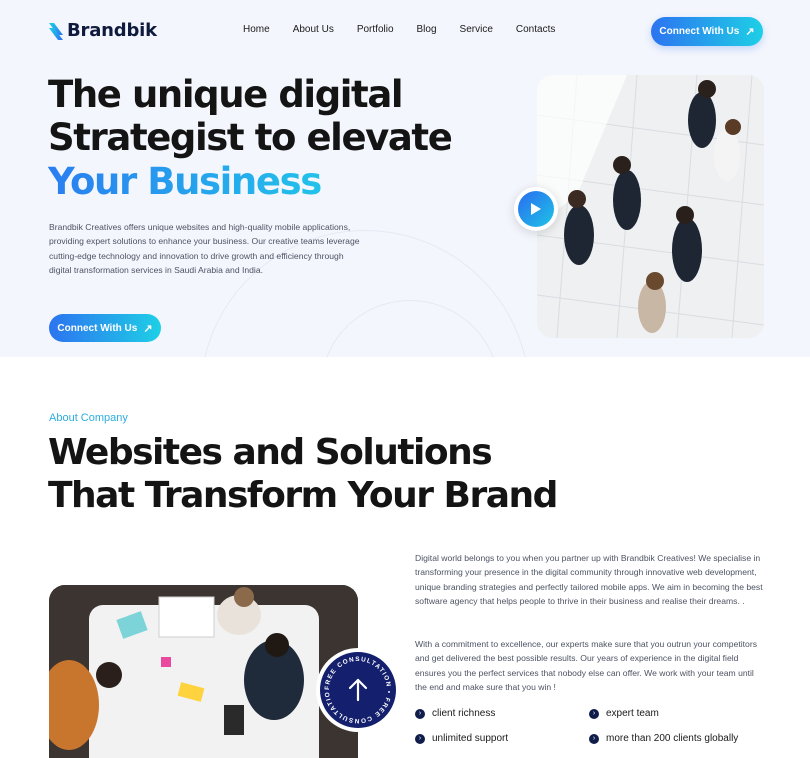 Image resolution: width=810 pixels, height=758 pixels. I want to click on feature-item: › client richness, so click(455, 713).